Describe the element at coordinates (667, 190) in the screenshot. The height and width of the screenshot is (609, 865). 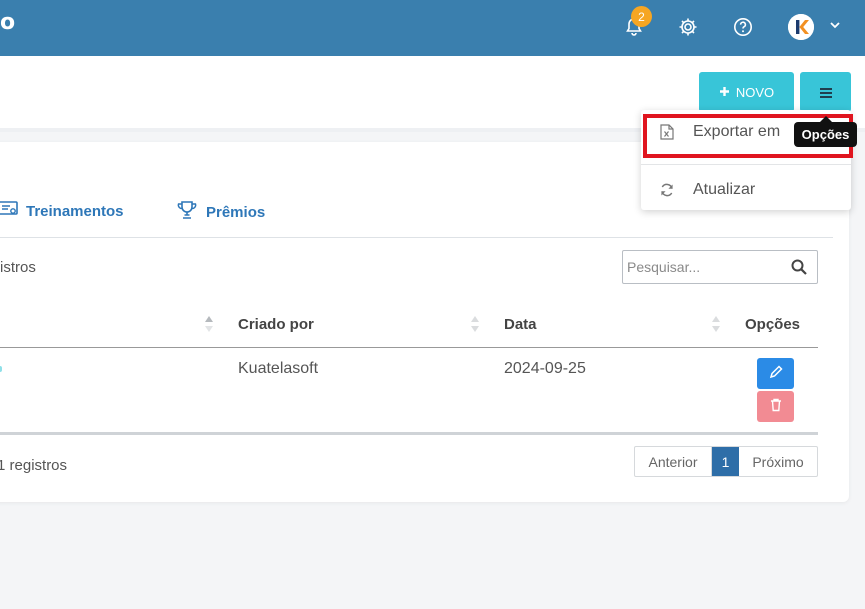
I see `refresh-icon` at that location.